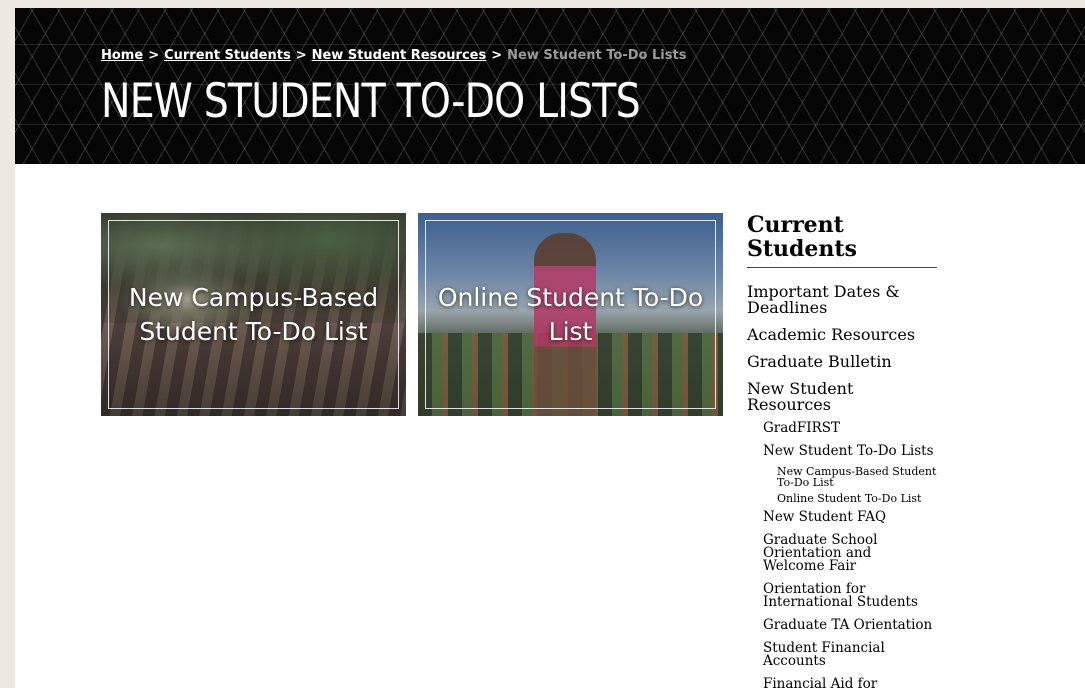  I want to click on sidebar-item-new-student-resources: New Student Resources, so click(842, 396).